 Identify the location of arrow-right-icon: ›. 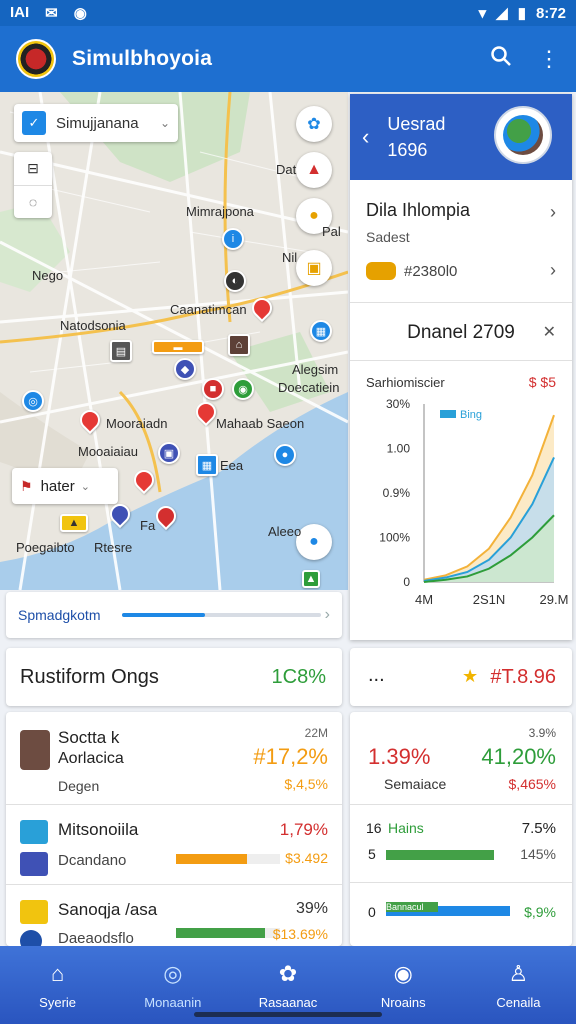
(327, 614).